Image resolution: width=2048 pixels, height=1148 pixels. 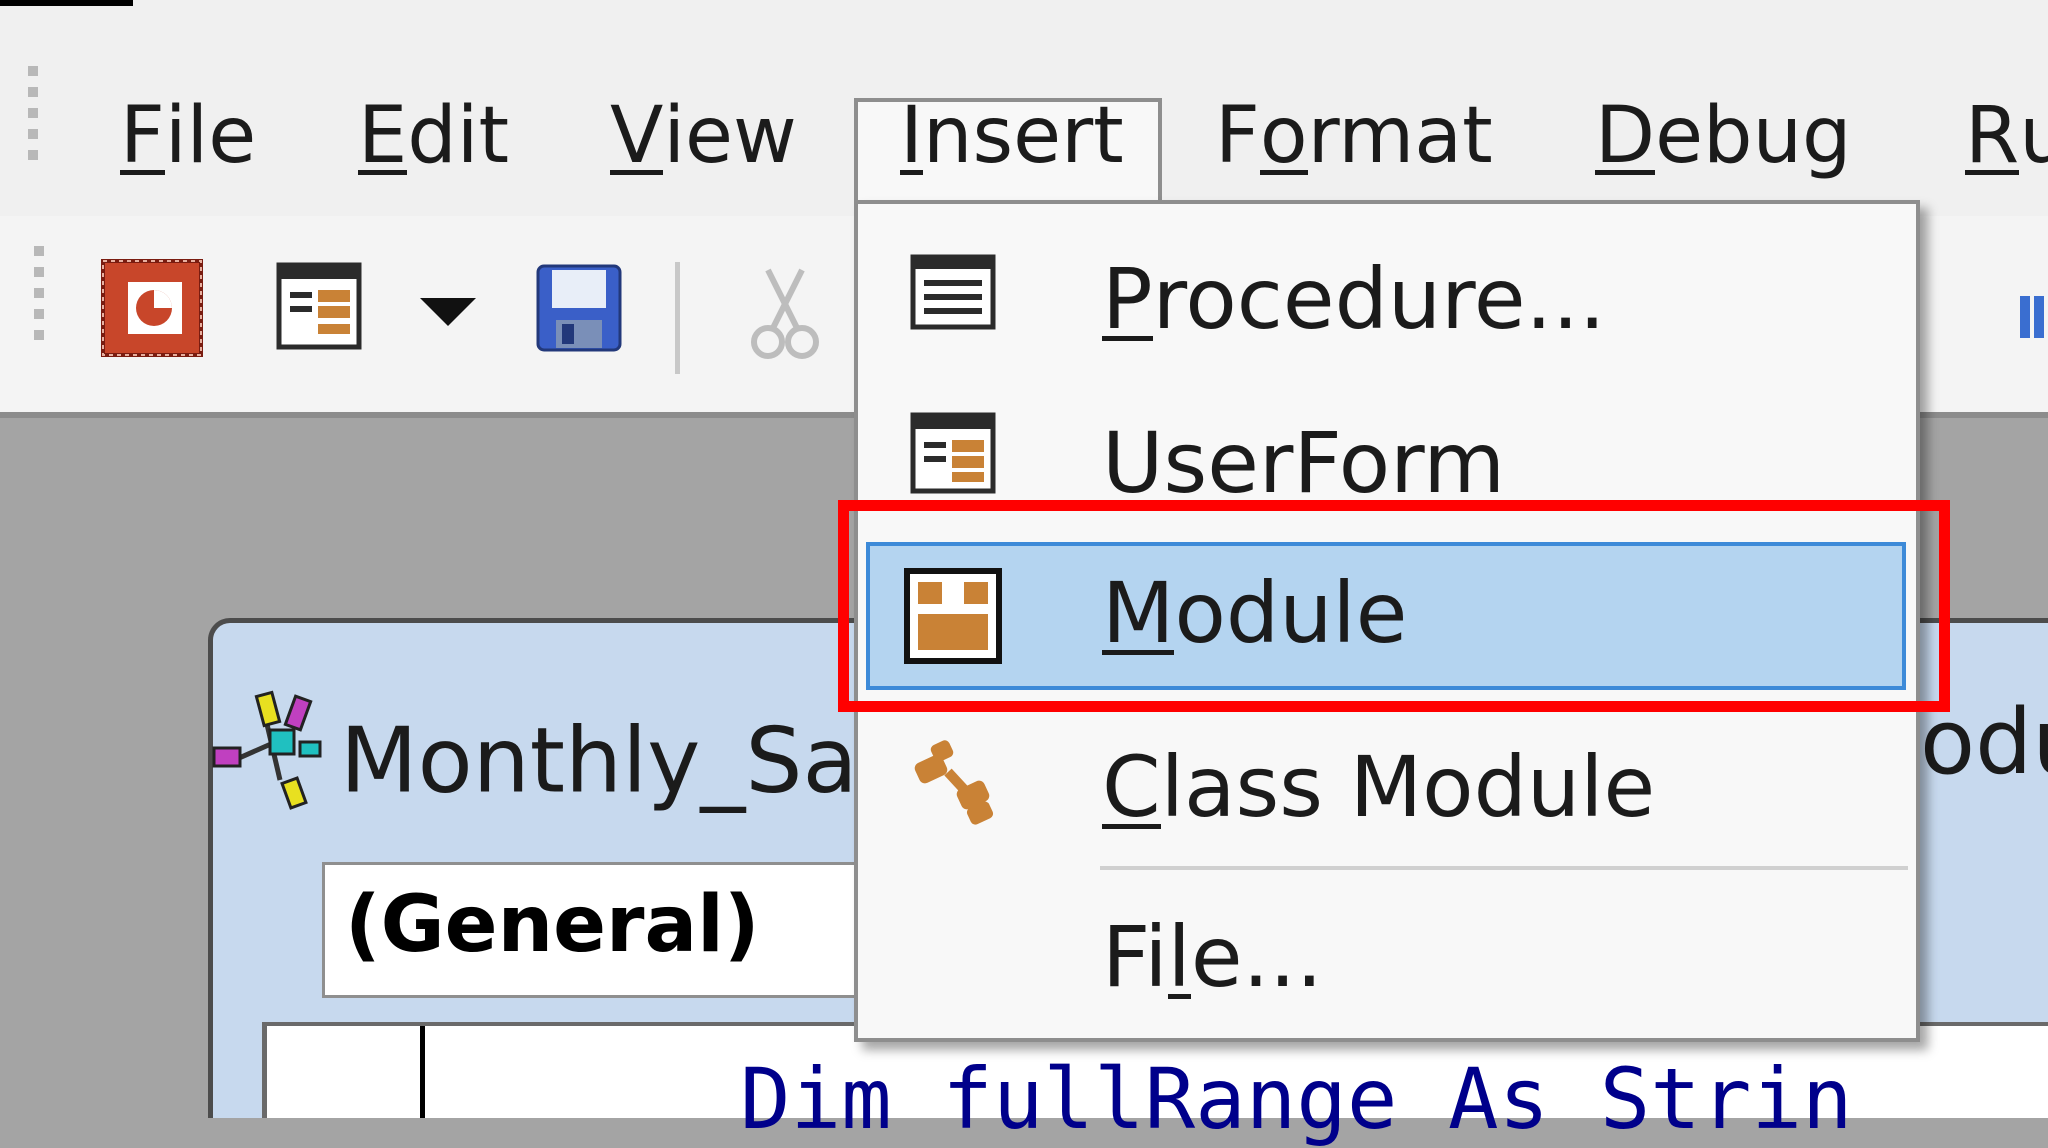 I want to click on code-margin-indicator, so click(x=422, y=1072).